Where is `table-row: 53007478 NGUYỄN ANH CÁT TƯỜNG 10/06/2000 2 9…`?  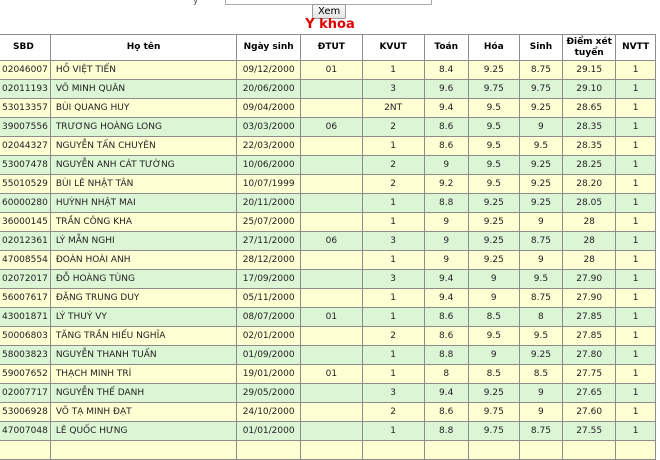 table-row: 53007478 NGUYỄN ANH CÁT TƯỜNG 10/06/2000 2 9… is located at coordinates (328, 165).